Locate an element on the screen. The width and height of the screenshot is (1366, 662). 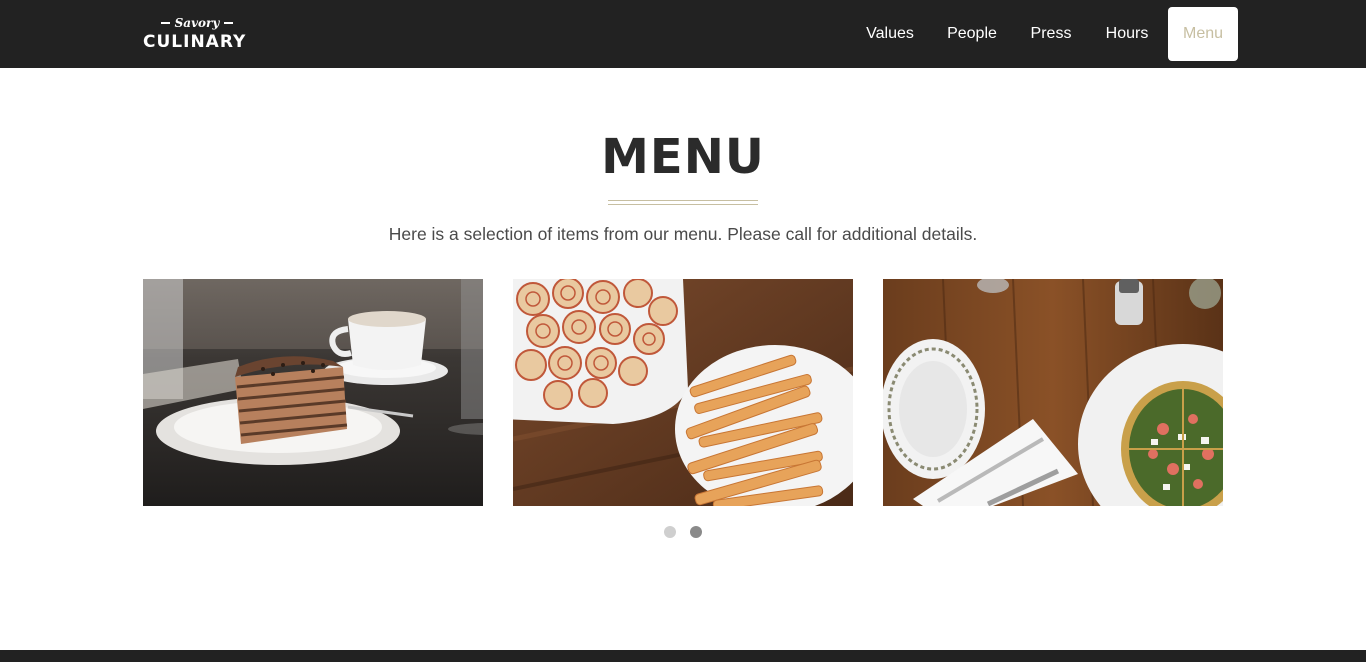
pizza-on-wooden-table-photo is located at coordinates (1053, 392).